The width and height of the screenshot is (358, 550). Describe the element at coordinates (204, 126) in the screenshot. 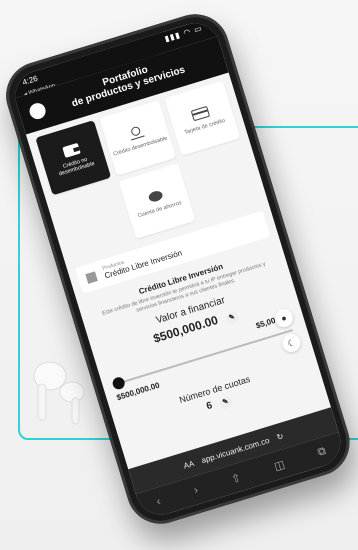

I see `product-card-label: Tarjeta de crédito` at that location.